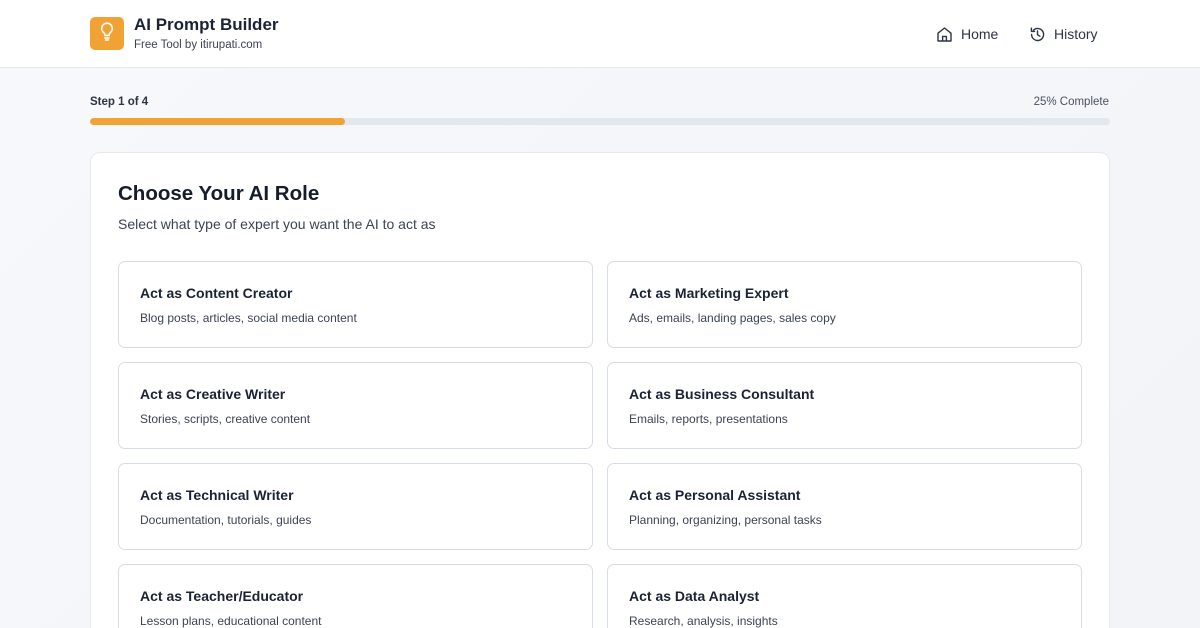 This screenshot has width=1200, height=628. Describe the element at coordinates (219, 193) in the screenshot. I see `page-title: Choose Your AI Role` at that location.